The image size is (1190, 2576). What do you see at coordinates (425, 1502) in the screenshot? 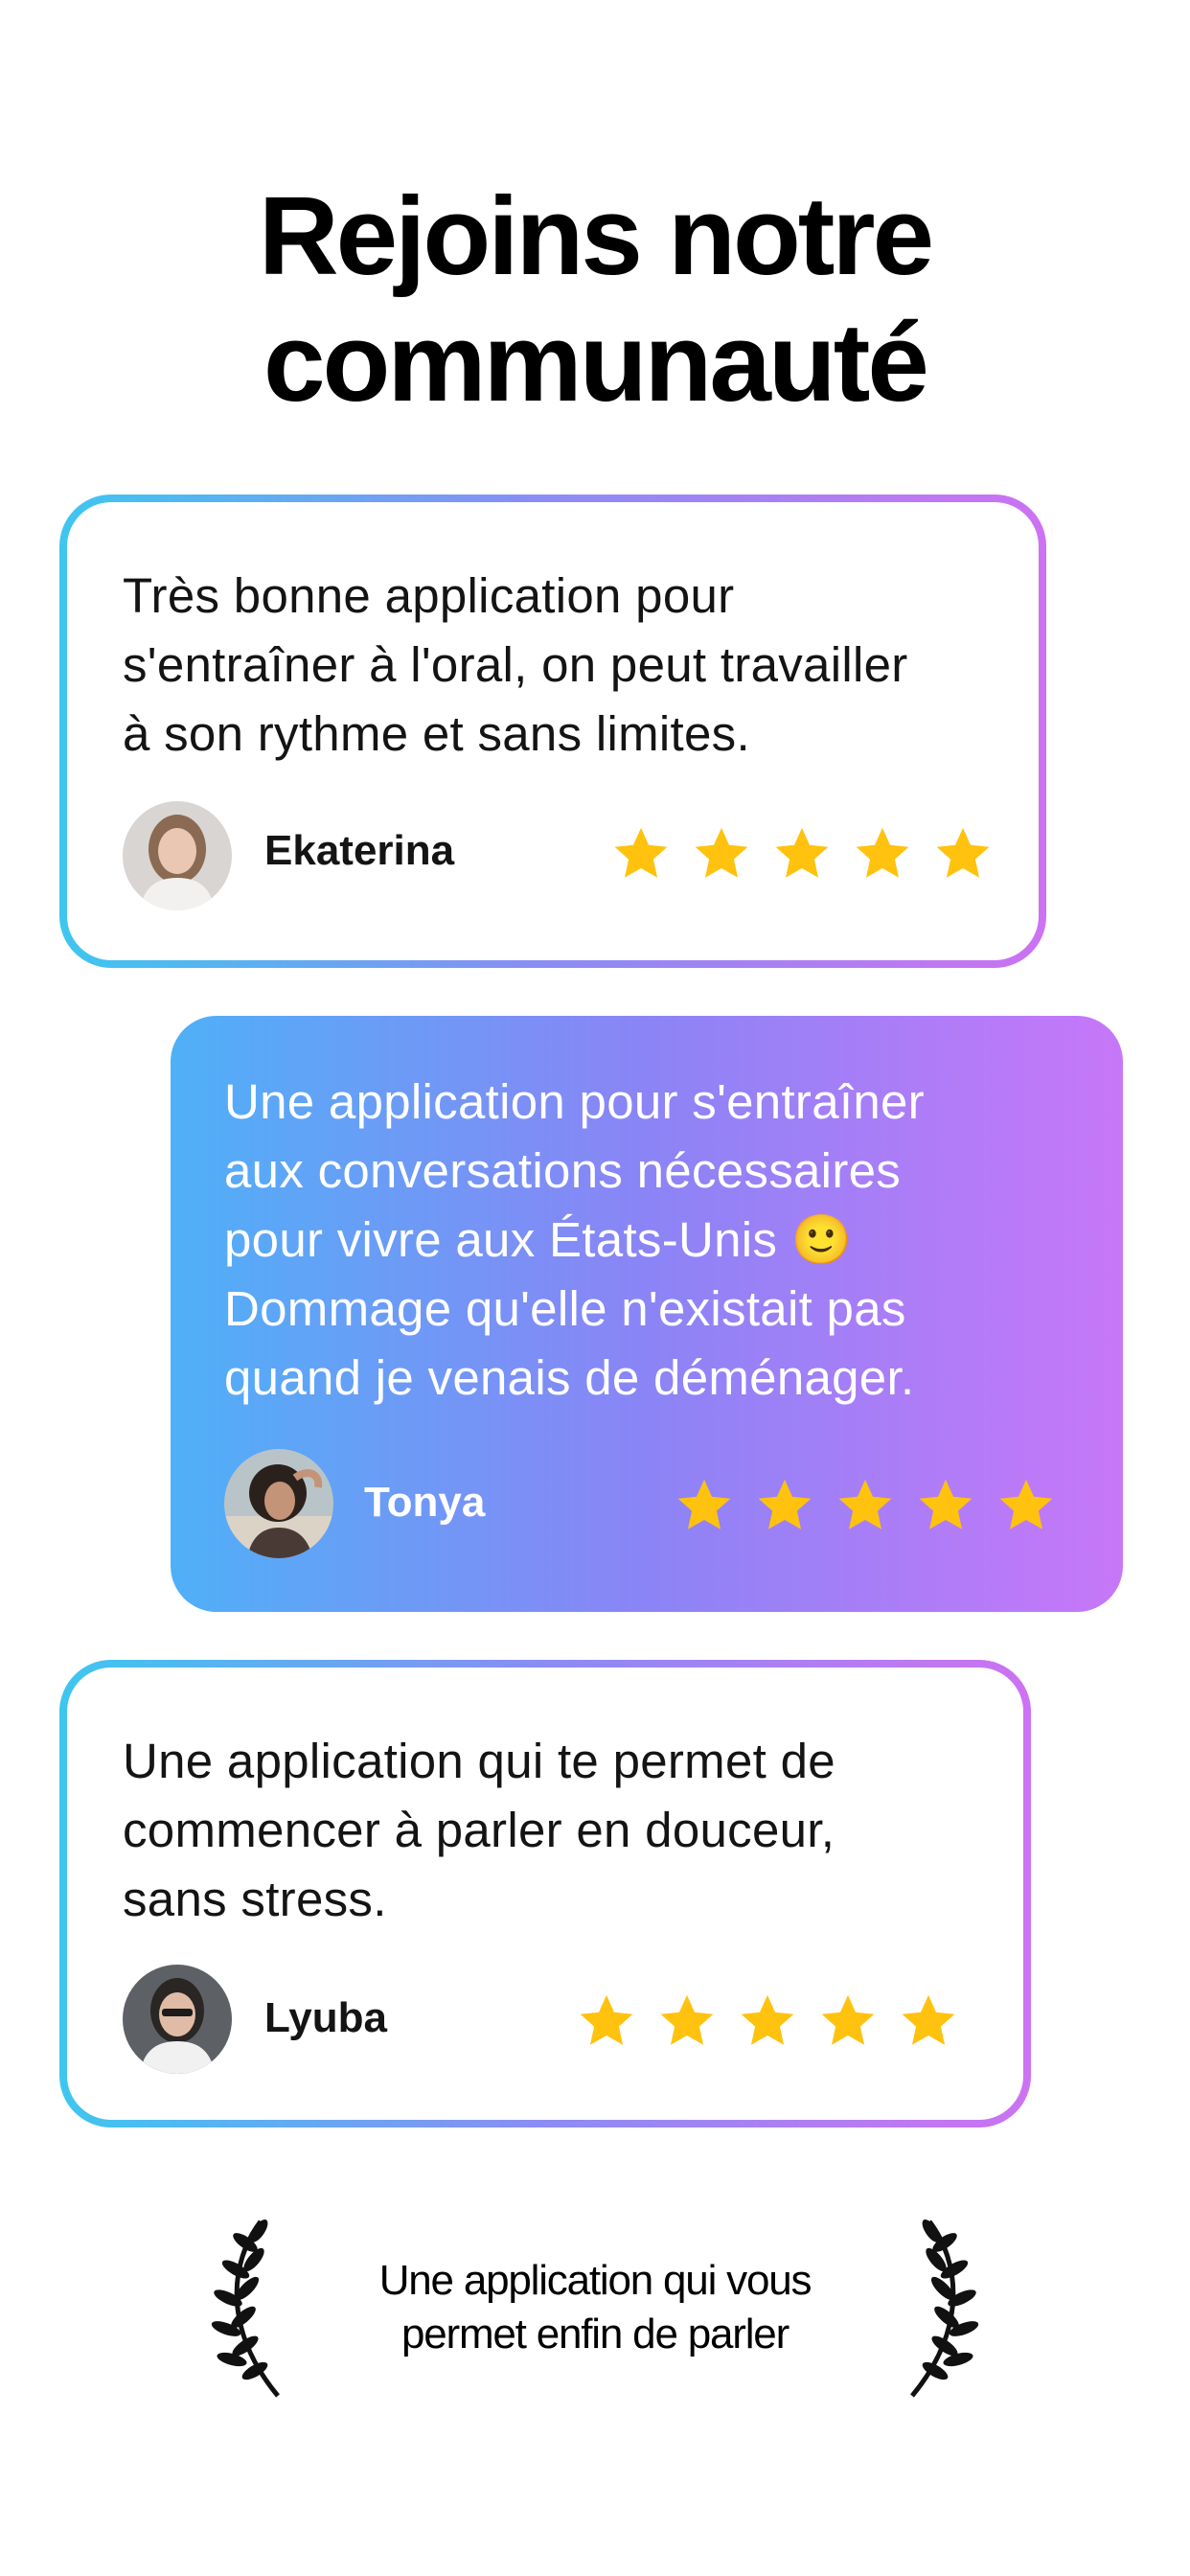
I see `reviewer-name: Tonya` at bounding box center [425, 1502].